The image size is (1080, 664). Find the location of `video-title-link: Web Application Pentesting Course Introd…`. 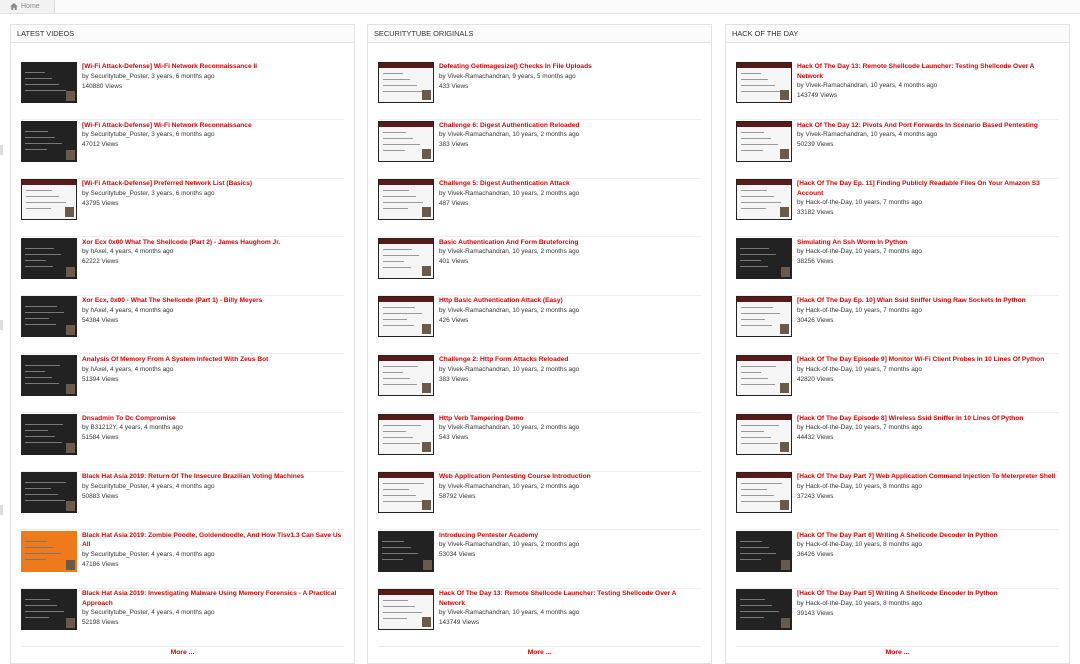

video-title-link: Web Application Pentesting Course Introd… is located at coordinates (570, 477).